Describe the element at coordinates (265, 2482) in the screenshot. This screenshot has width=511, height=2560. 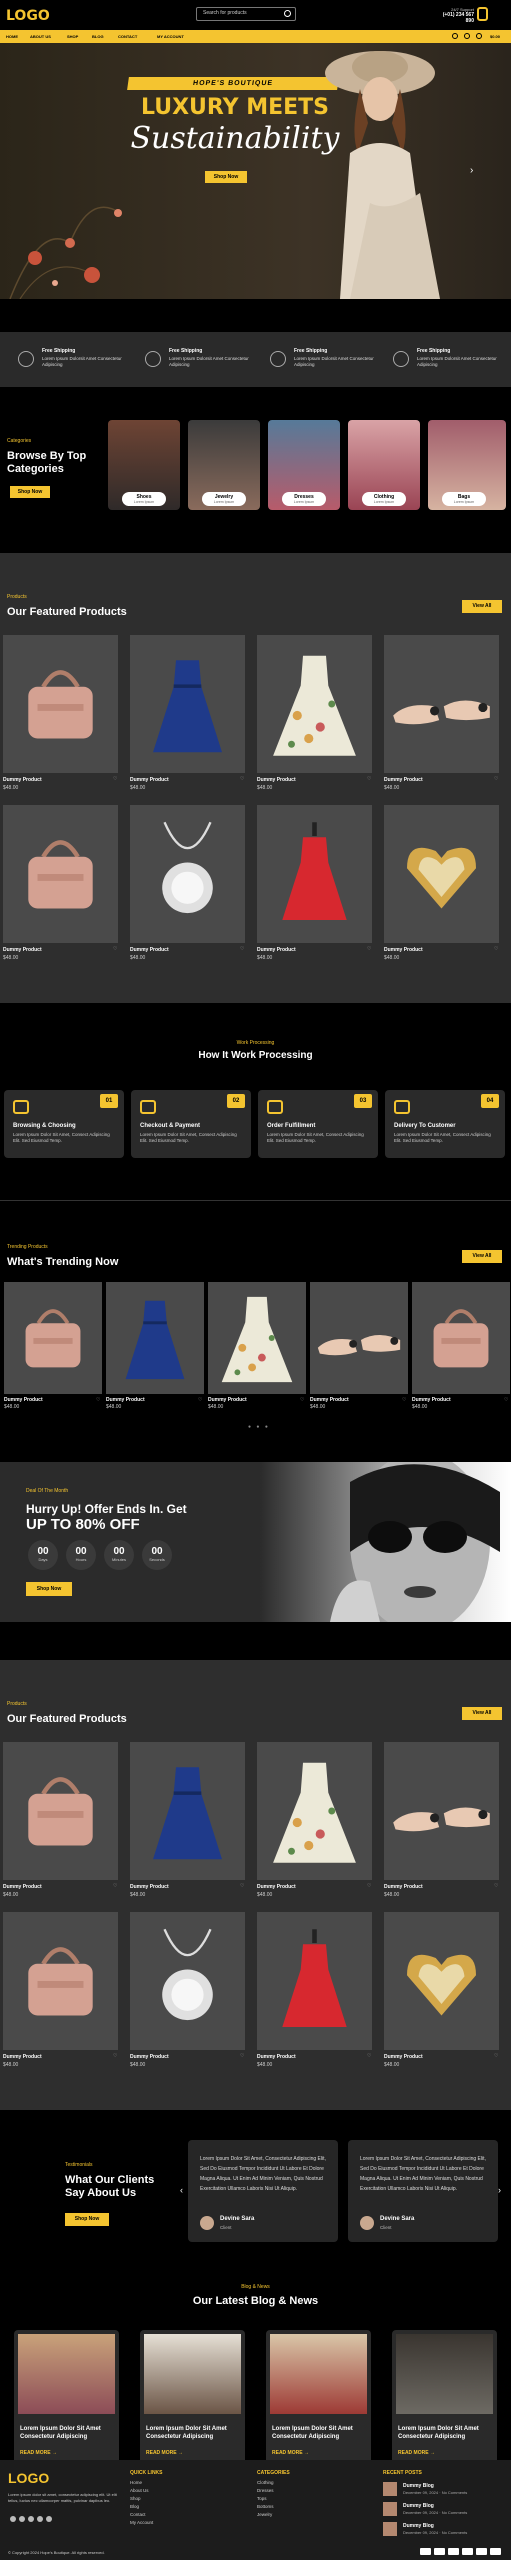
I see `footer-cat-clothing: Clothing` at that location.